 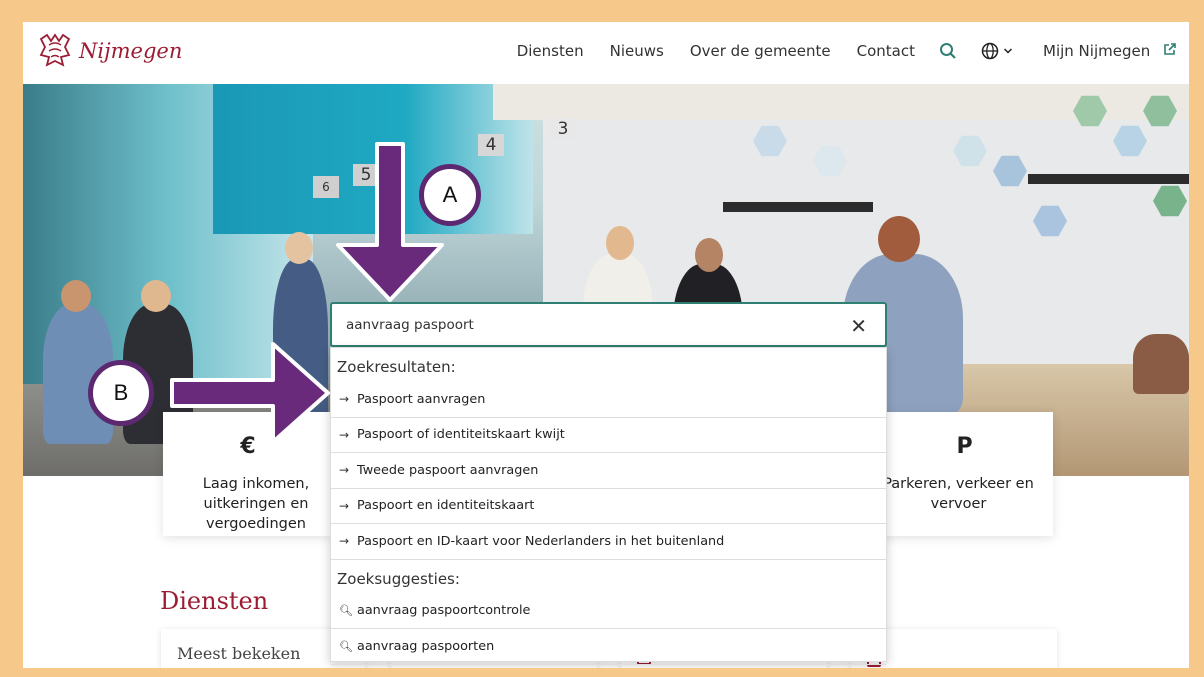 I want to click on suggestions-heading: Zoeksuggesties:, so click(x=398, y=578).